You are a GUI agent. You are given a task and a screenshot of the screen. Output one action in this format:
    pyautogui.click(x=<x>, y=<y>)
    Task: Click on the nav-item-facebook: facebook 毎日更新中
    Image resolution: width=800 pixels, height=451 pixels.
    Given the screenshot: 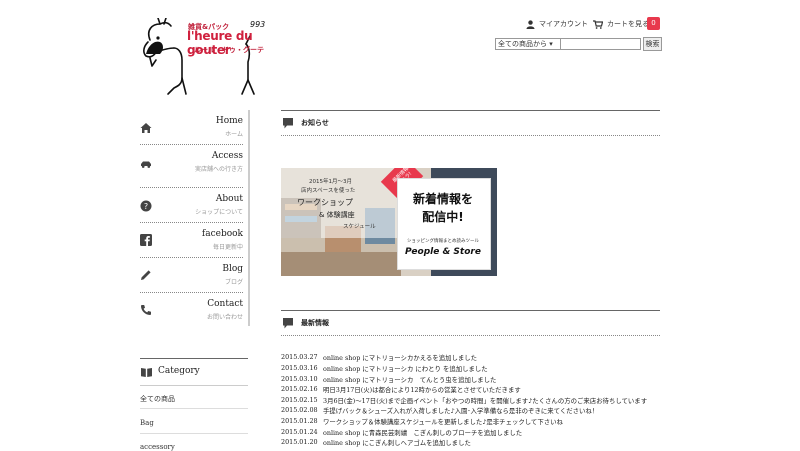 What is the action you would take?
    pyautogui.click(x=191, y=240)
    